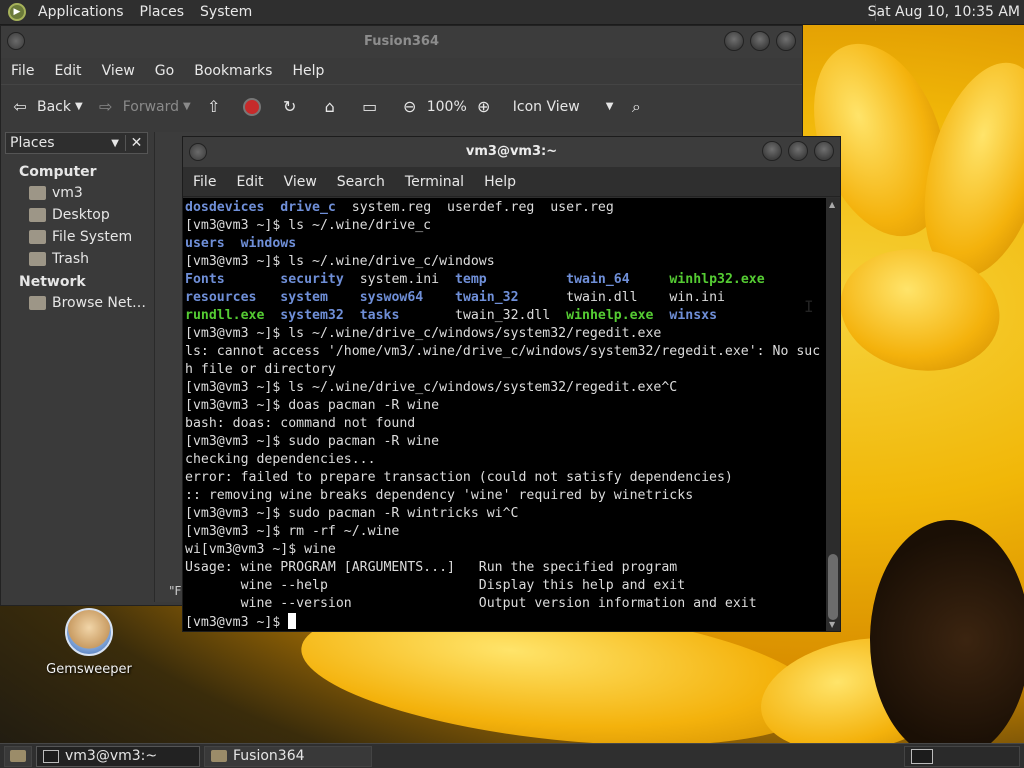 This screenshot has width=1024, height=768. Describe the element at coordinates (944, 12) in the screenshot. I see `clock: Sat Aug 10, 10:35 AM` at that location.